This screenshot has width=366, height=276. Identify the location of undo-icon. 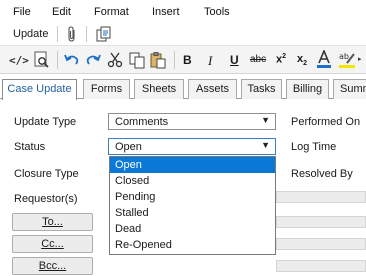
(72, 60).